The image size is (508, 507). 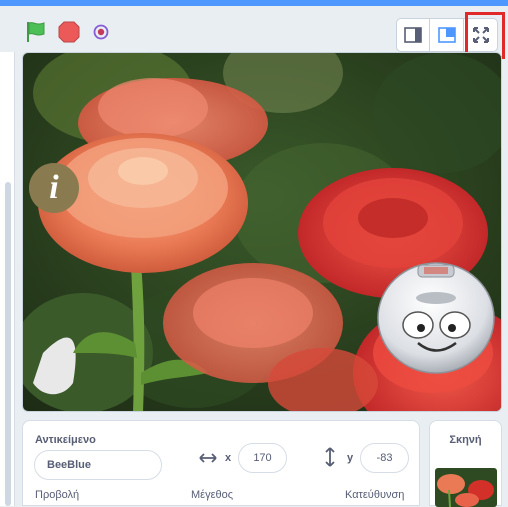 I want to click on stage-layout-buttons, so click(x=447, y=36).